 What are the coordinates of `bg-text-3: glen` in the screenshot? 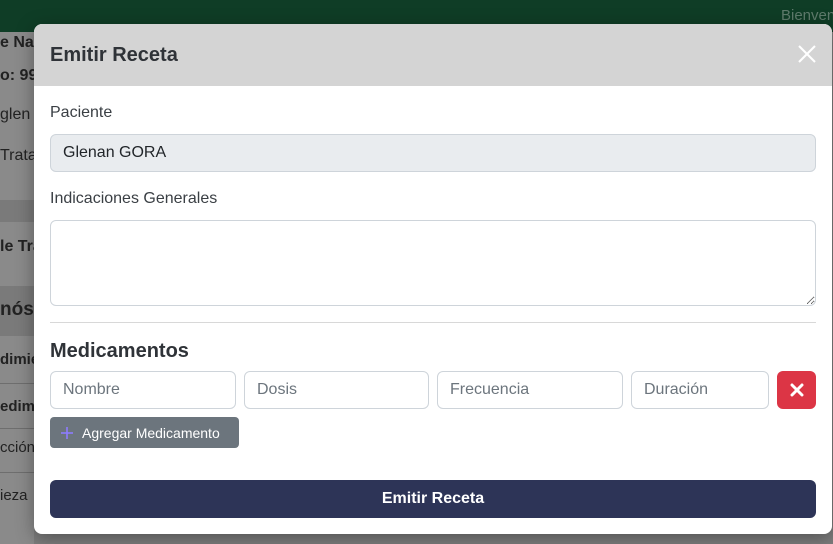 It's located at (15, 114).